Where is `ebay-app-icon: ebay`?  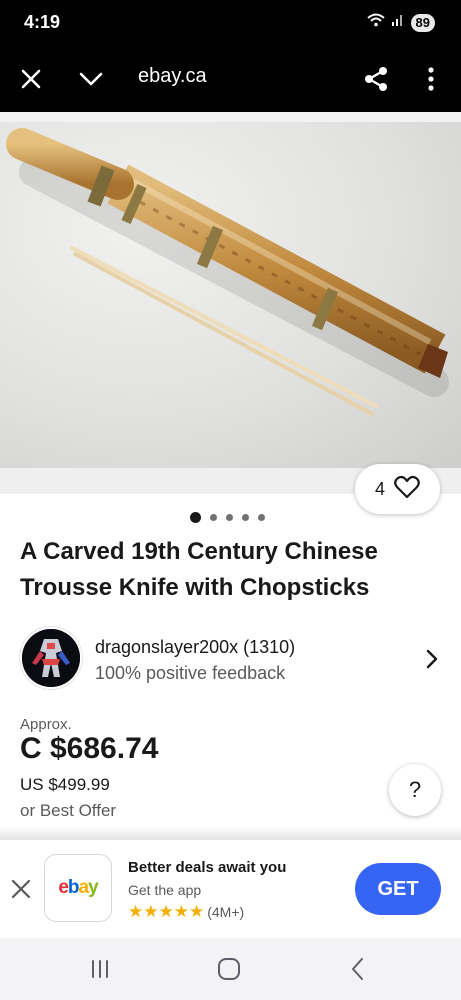
ebay-app-icon: ebay is located at coordinates (78, 888).